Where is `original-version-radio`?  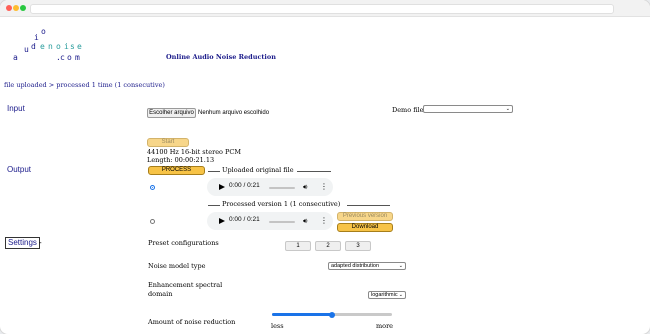 original-version-radio is located at coordinates (152, 187).